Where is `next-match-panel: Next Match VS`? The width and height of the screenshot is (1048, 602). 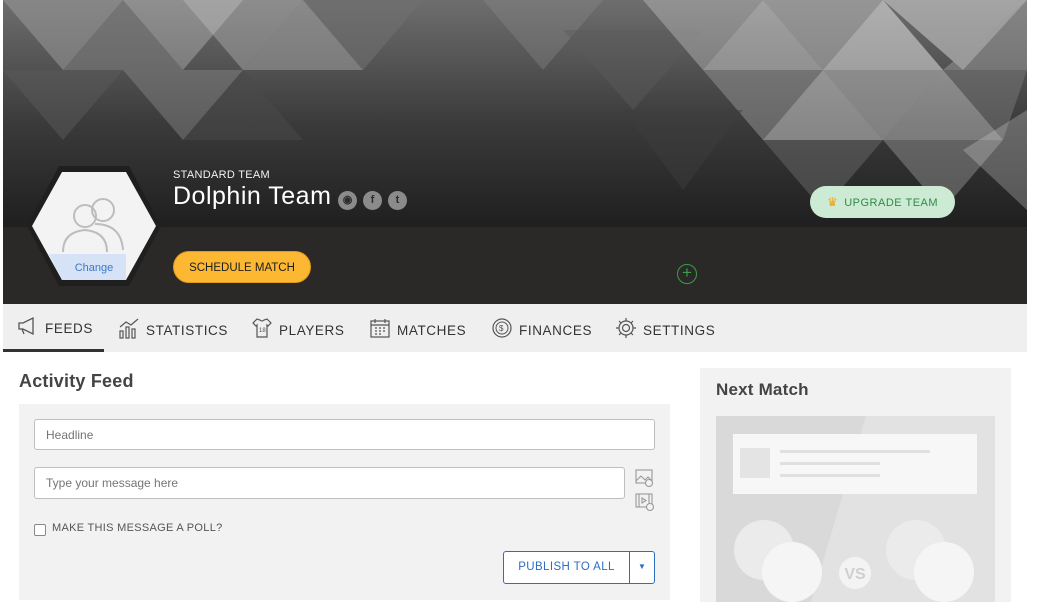 next-match-panel: Next Match VS is located at coordinates (855, 485).